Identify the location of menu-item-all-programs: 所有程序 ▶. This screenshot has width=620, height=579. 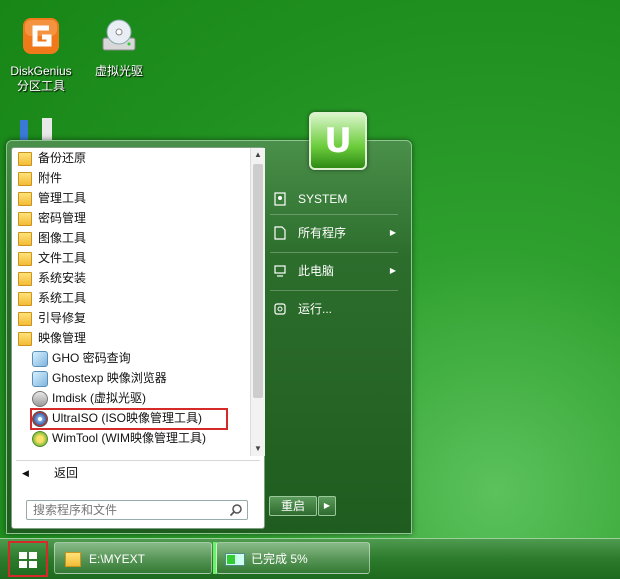
(336, 233).